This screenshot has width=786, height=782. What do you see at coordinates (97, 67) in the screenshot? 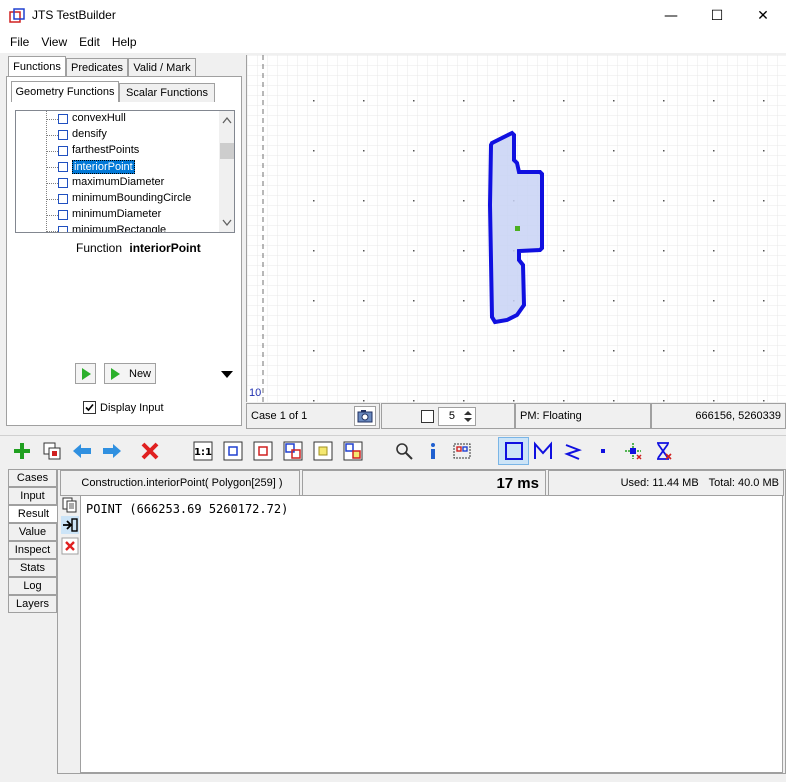
I see `tab-predicates: Predicates` at bounding box center [97, 67].